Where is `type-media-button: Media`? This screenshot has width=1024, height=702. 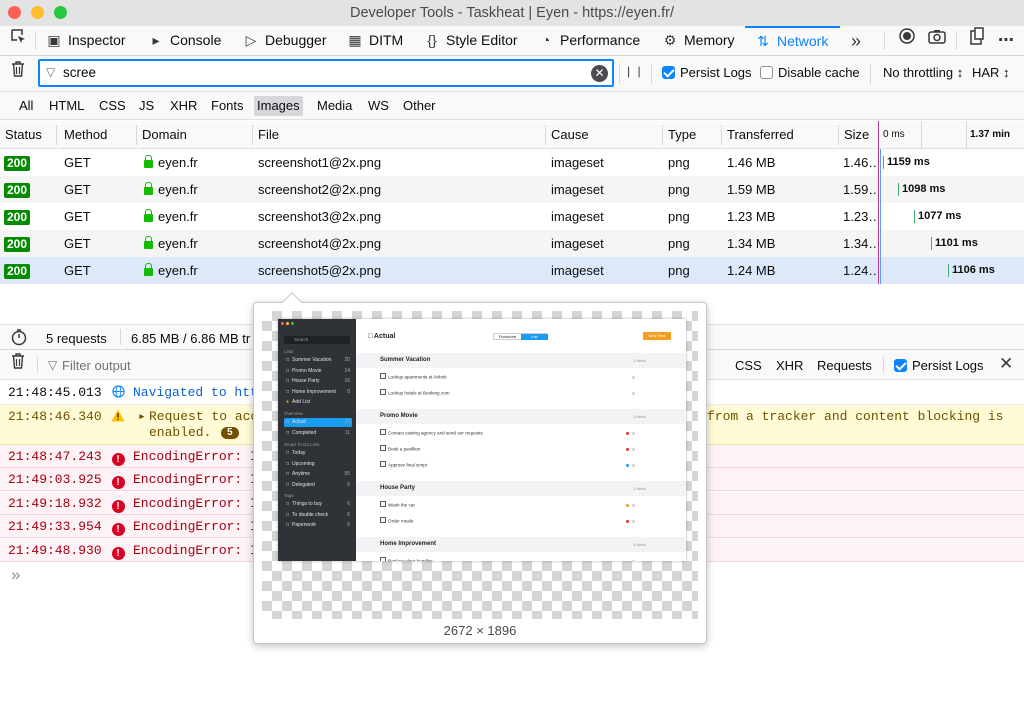
type-media-button: Media is located at coordinates (334, 106).